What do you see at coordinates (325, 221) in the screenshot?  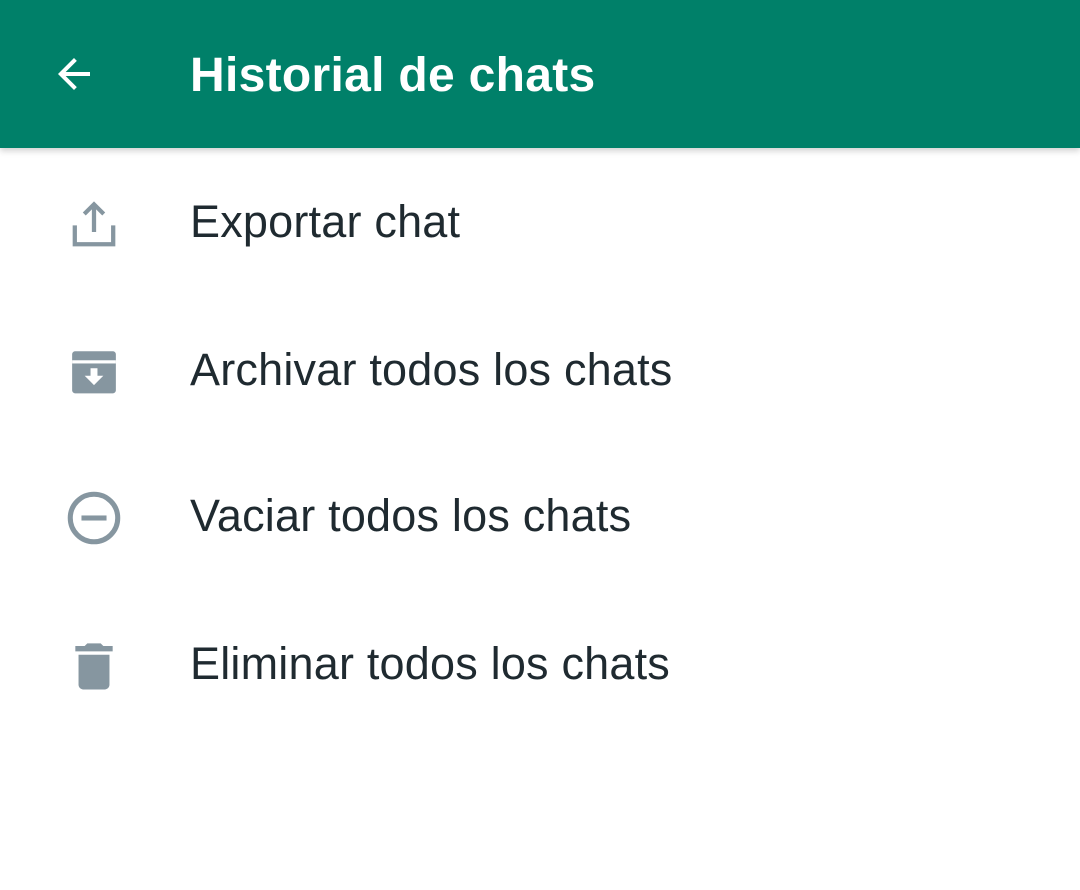 I see `menu-item-label: Exportar chat` at bounding box center [325, 221].